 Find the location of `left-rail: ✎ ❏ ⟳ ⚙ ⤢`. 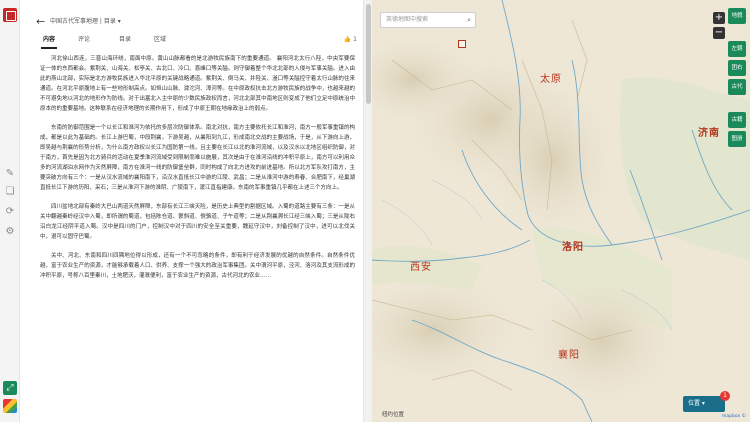

left-rail: ✎ ❏ ⟳ ⚙ ⤢ is located at coordinates (10, 211).